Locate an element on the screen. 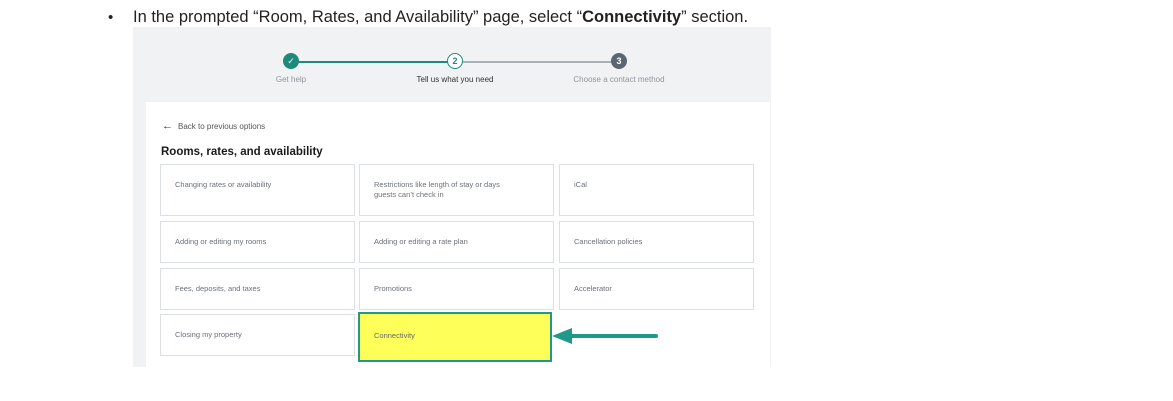 This screenshot has width=1173, height=401. option-changing-rates: Changing rates or availability is located at coordinates (257, 190).